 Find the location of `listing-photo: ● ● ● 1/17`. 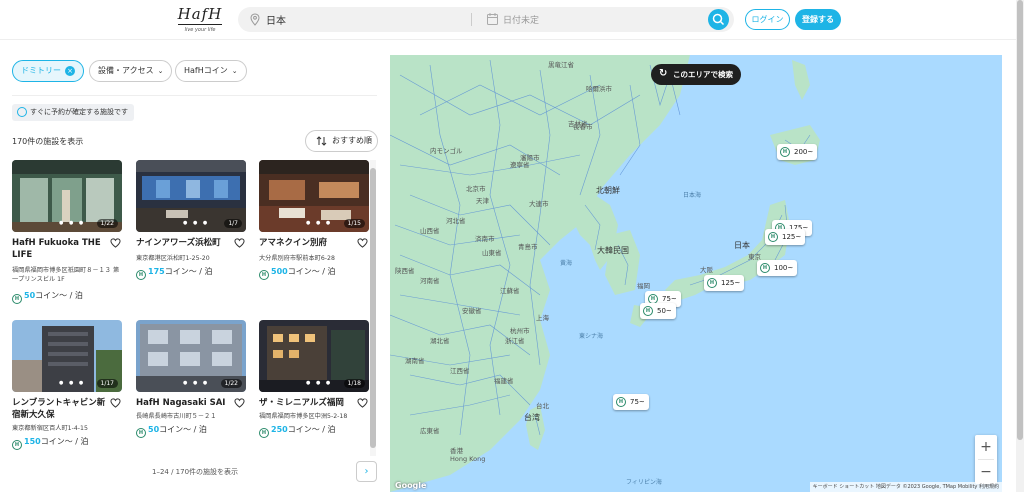

listing-photo: ● ● ● 1/17 is located at coordinates (67, 356).